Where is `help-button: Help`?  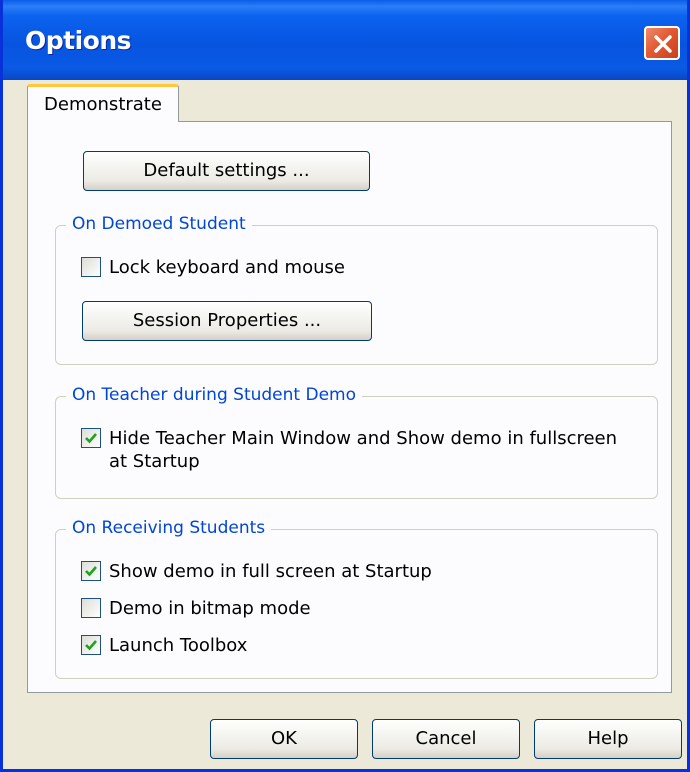 help-button: Help is located at coordinates (608, 739).